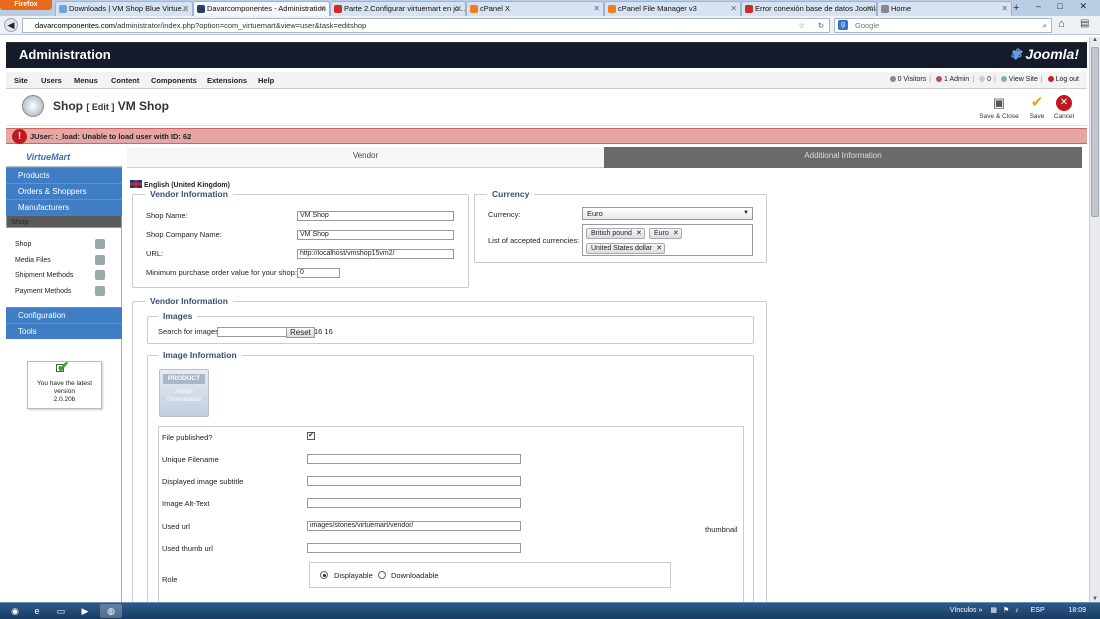 Image resolution: width=1100 pixels, height=619 pixels. I want to click on sidebar-subitem-shipment: Shipment Methods, so click(60, 275).